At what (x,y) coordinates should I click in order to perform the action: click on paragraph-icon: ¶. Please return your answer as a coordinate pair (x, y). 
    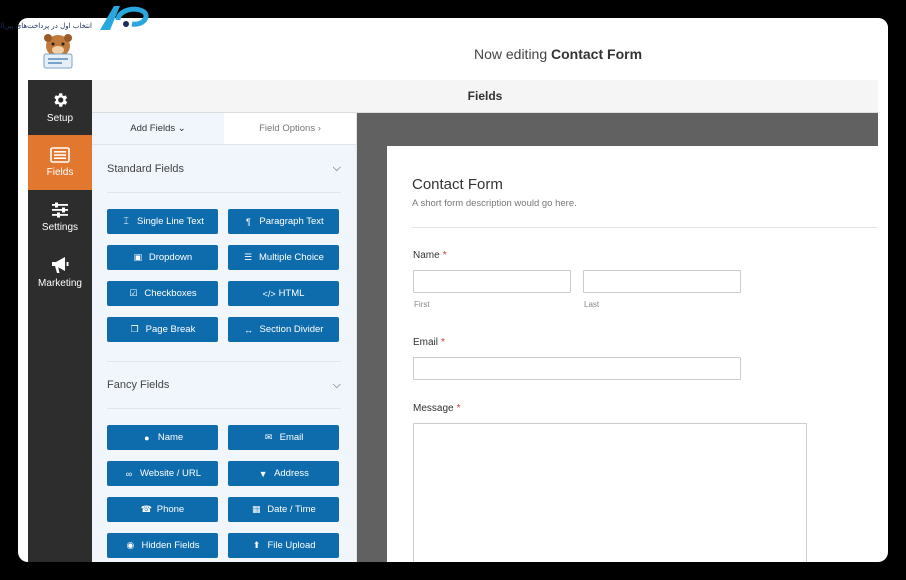
    Looking at the image, I should click on (248, 221).